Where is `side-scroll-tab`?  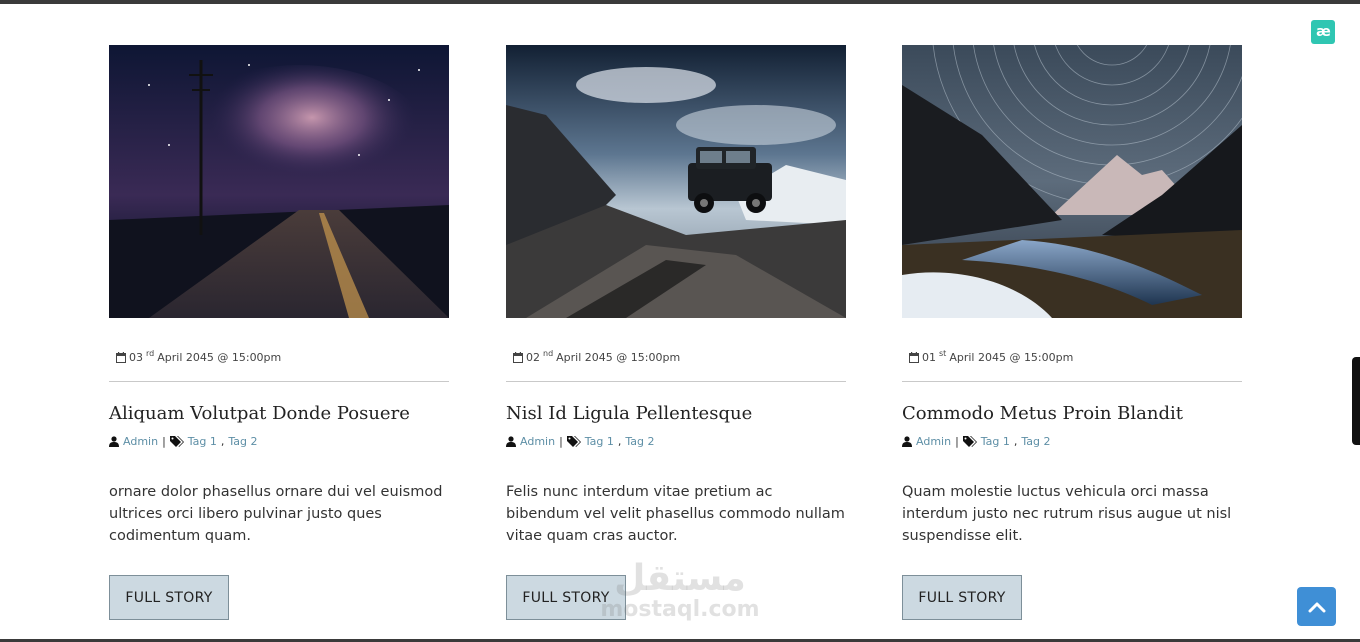 side-scroll-tab is located at coordinates (1356, 401).